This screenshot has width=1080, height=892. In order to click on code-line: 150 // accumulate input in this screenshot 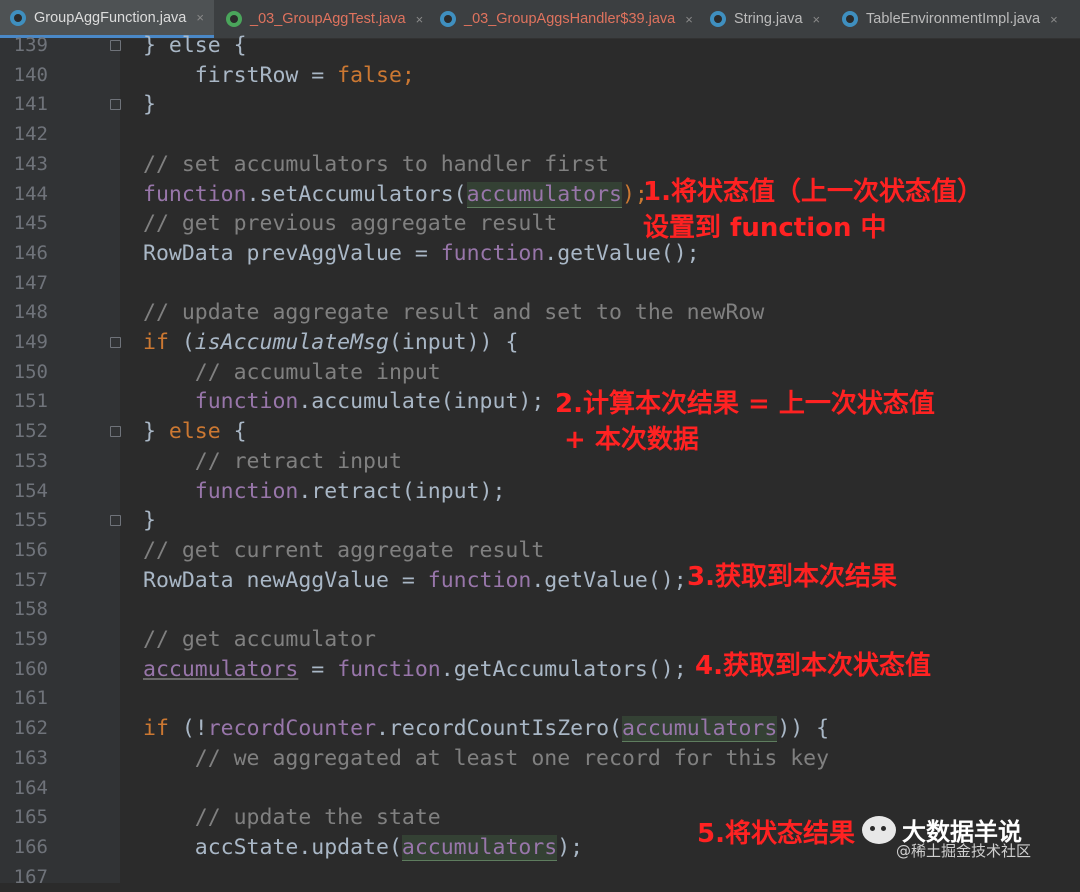, I will do `click(540, 373)`.